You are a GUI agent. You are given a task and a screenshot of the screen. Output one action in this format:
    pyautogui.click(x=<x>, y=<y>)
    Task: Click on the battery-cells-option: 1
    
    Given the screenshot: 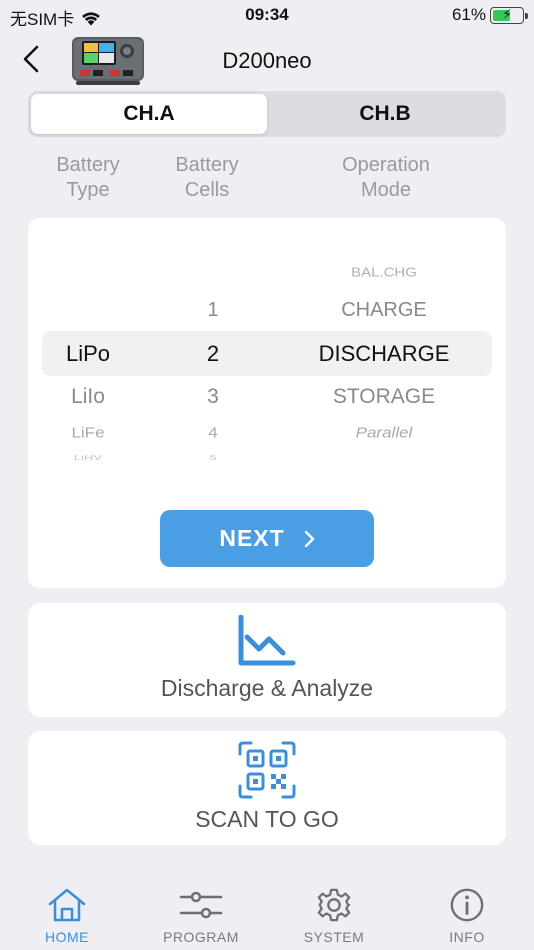 What is the action you would take?
    pyautogui.click(x=213, y=310)
    